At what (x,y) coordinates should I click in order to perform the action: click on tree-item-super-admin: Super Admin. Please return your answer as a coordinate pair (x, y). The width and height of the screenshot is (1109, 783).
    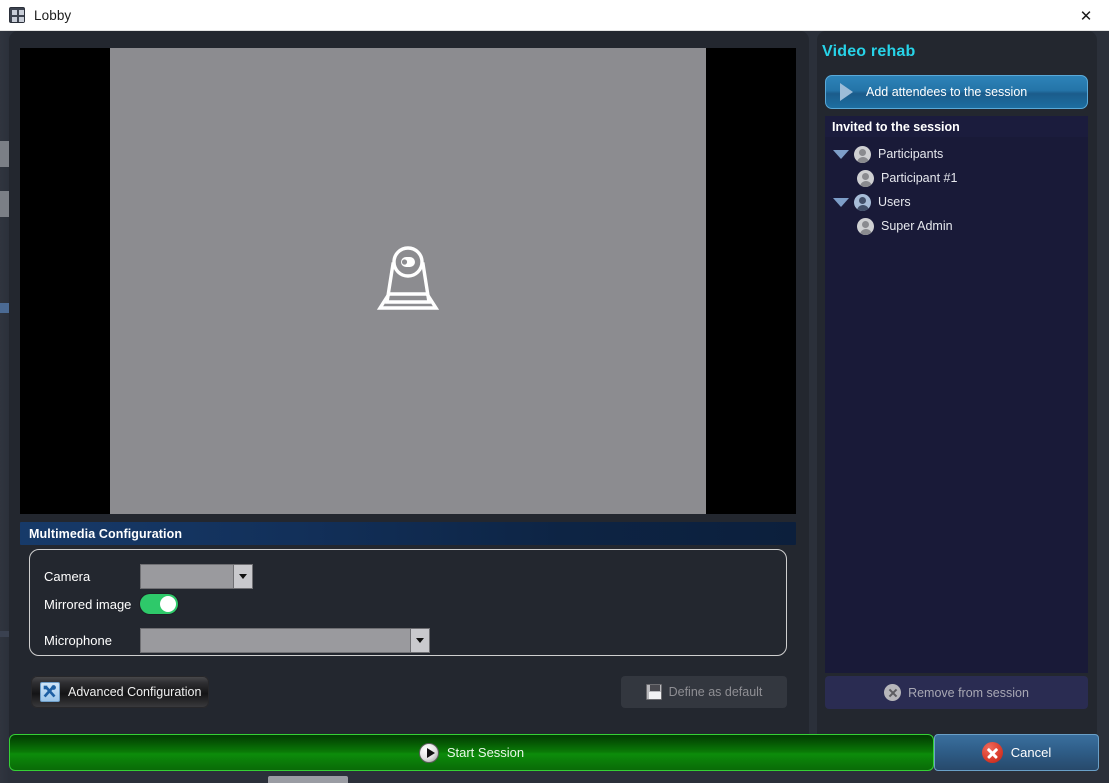
    Looking at the image, I should click on (956, 226).